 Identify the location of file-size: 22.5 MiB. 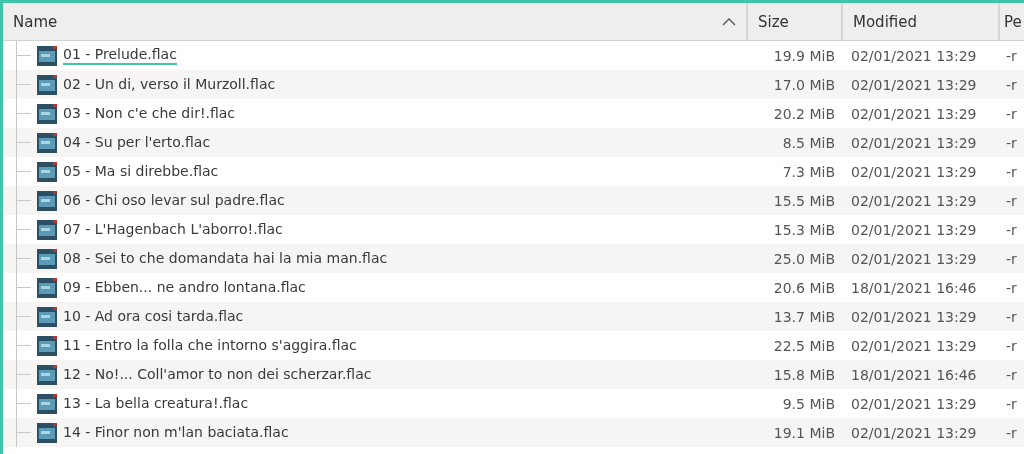
(804, 345).